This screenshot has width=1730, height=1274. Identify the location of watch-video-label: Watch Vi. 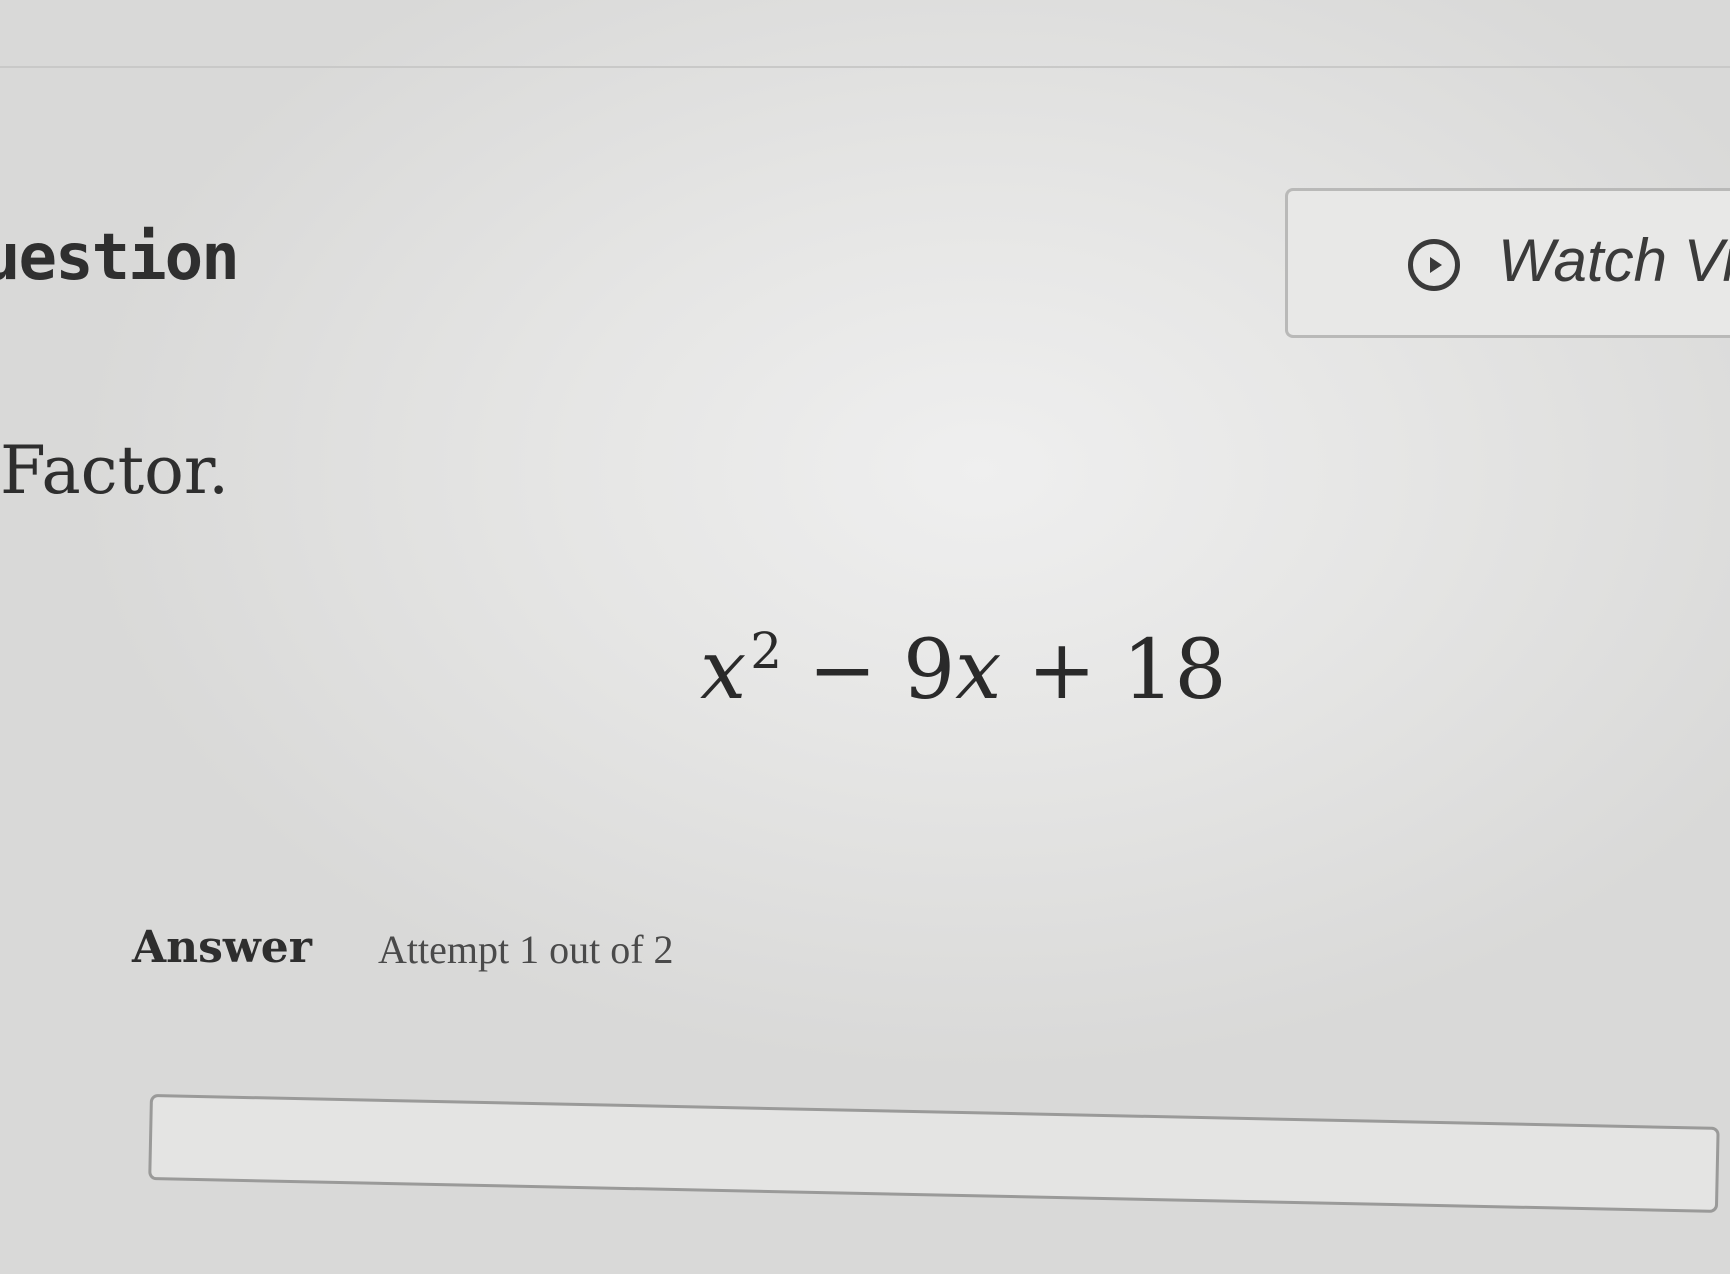
(1614, 260).